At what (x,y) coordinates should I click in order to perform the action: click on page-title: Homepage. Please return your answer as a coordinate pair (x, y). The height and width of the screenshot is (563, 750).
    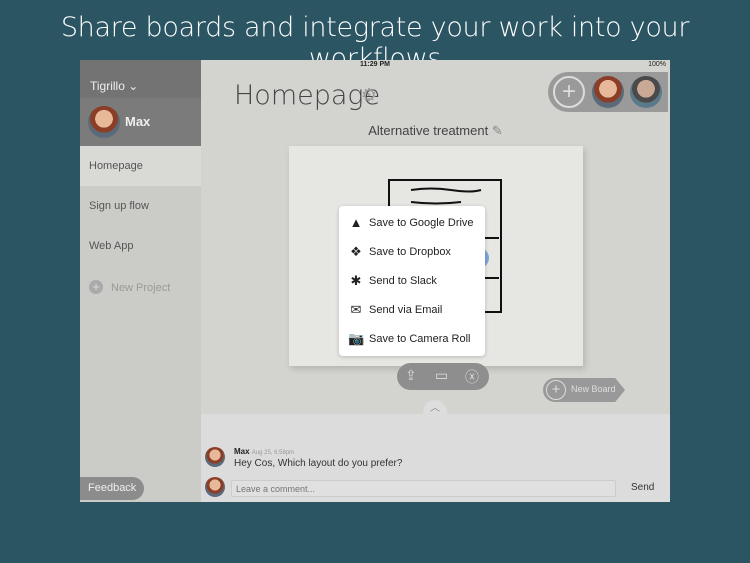
    Looking at the image, I should click on (307, 95).